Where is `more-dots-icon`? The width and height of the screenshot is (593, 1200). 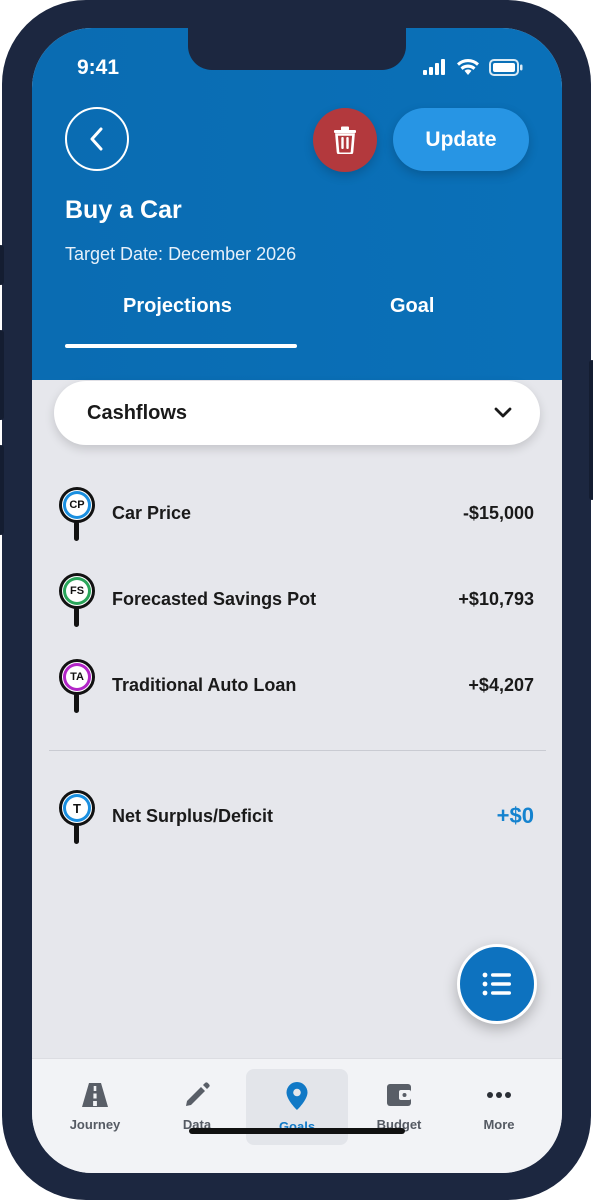 more-dots-icon is located at coordinates (499, 1095).